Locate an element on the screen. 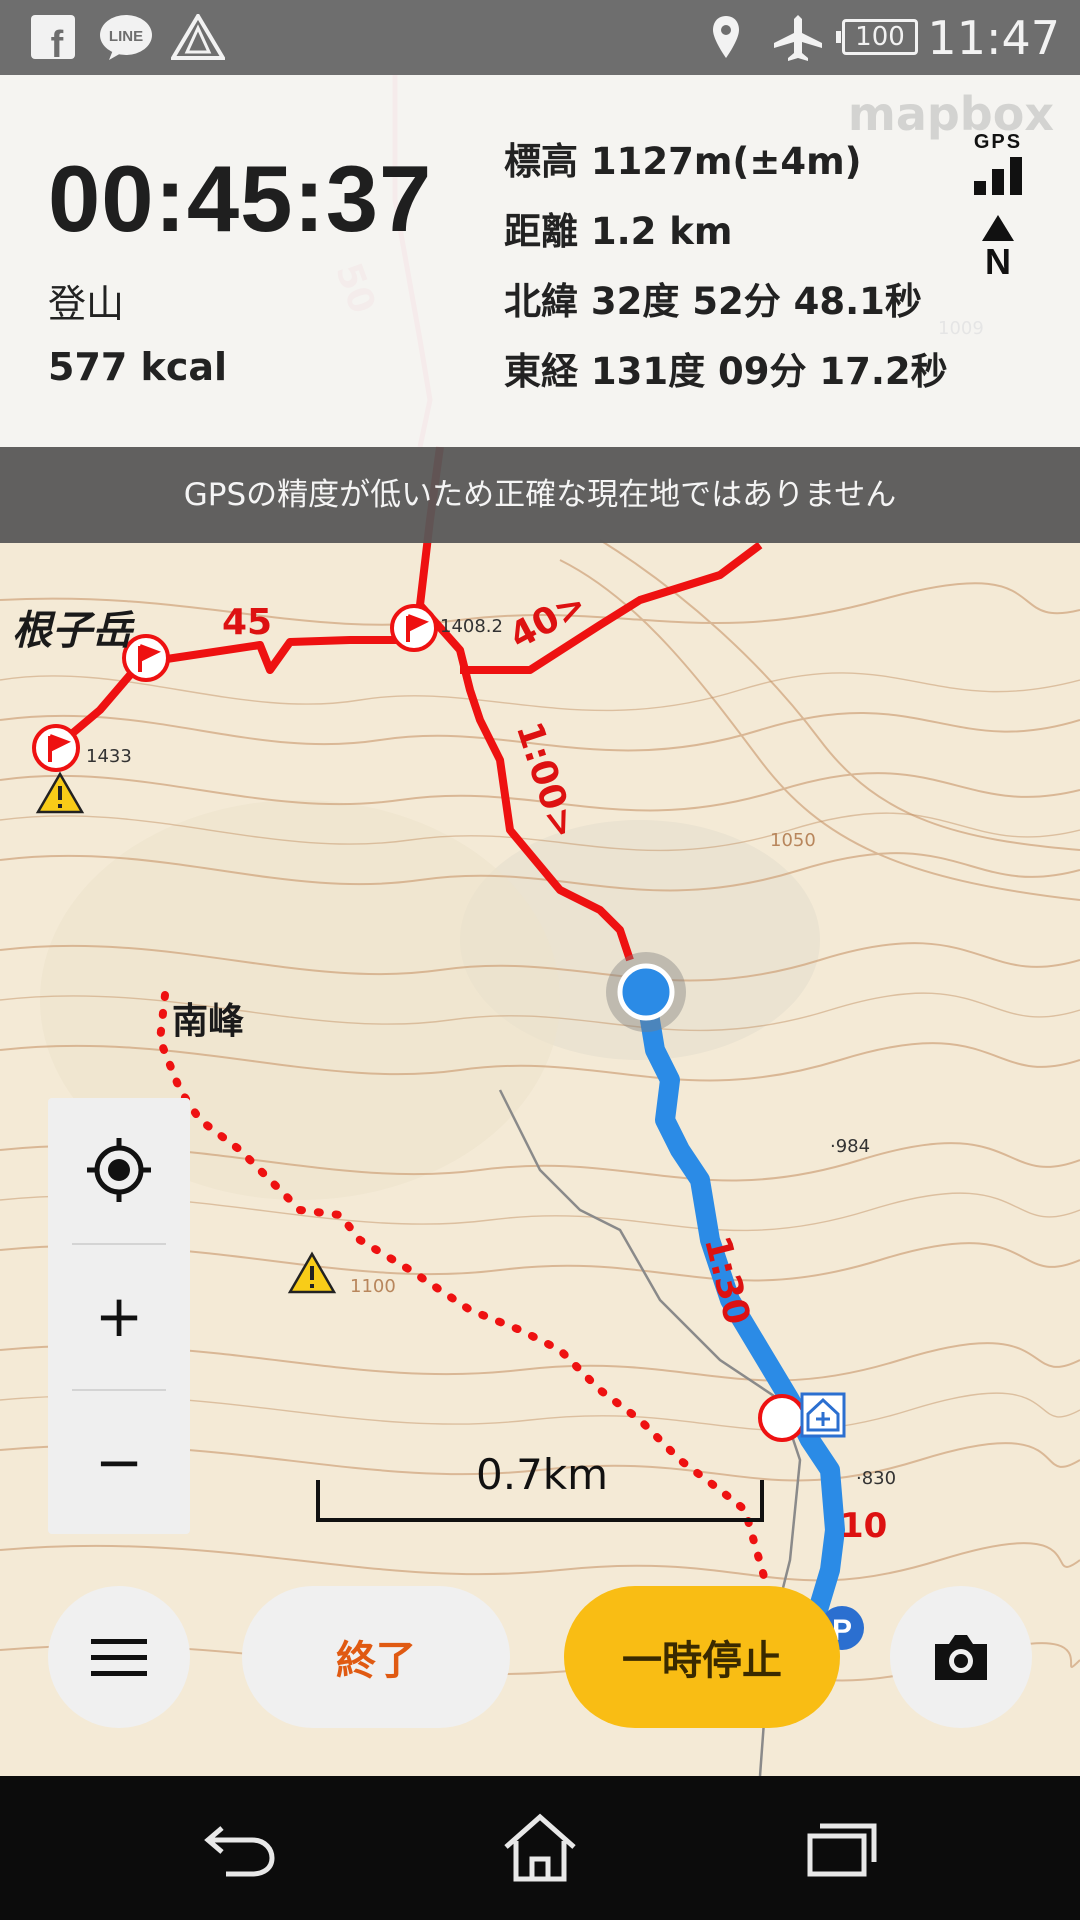 The width and height of the screenshot is (1080, 1920). elapsed-time: 00:45:37 is located at coordinates (240, 198).